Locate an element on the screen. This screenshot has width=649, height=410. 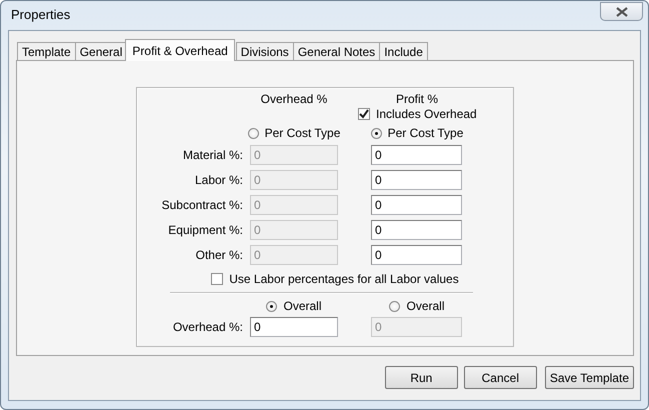
check-icon is located at coordinates (364, 114).